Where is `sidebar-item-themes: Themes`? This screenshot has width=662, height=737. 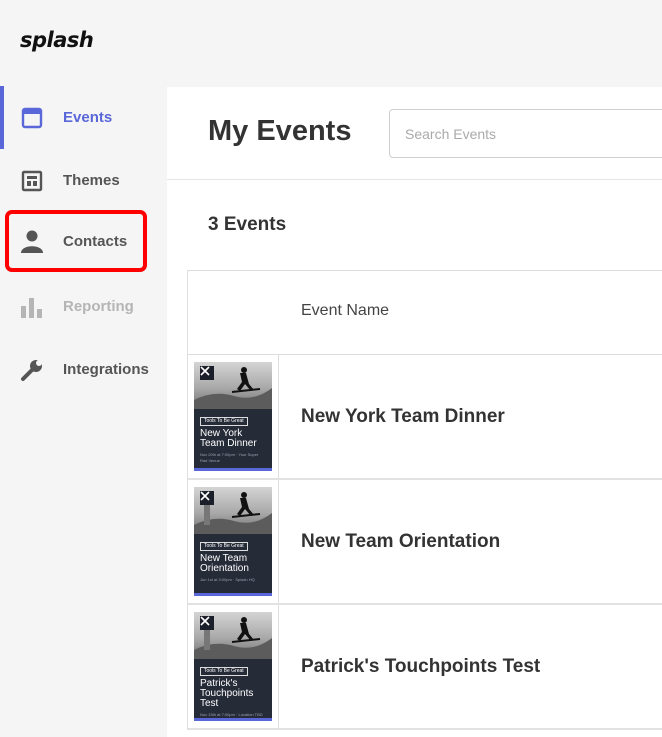
sidebar-item-themes: Themes is located at coordinates (83, 180).